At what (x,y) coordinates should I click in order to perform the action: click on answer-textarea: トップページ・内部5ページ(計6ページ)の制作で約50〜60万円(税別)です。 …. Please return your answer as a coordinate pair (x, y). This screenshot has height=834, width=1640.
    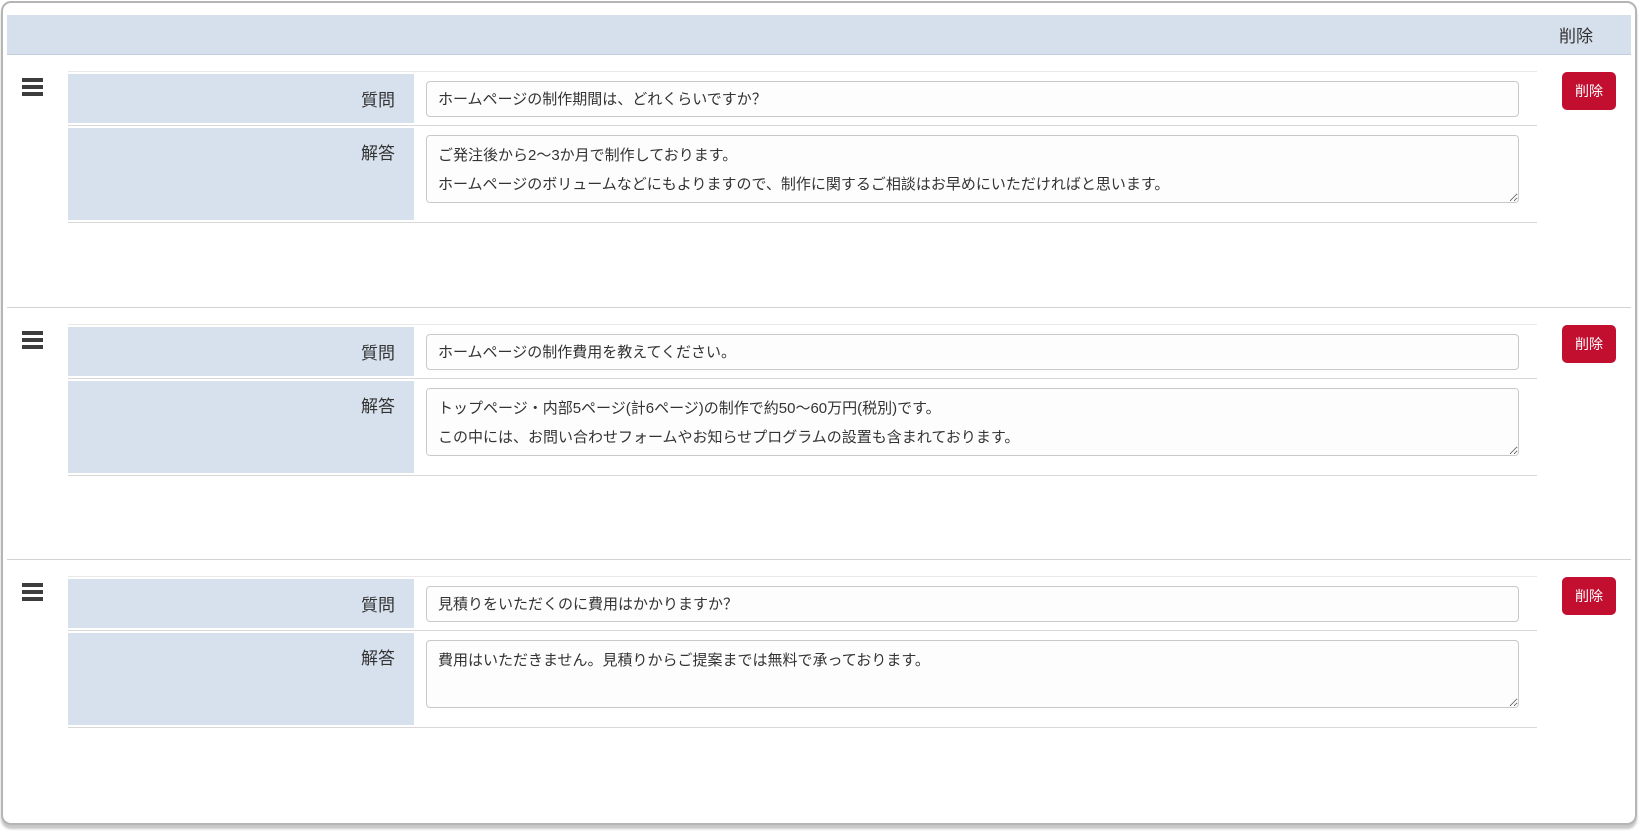
    Looking at the image, I should click on (972, 422).